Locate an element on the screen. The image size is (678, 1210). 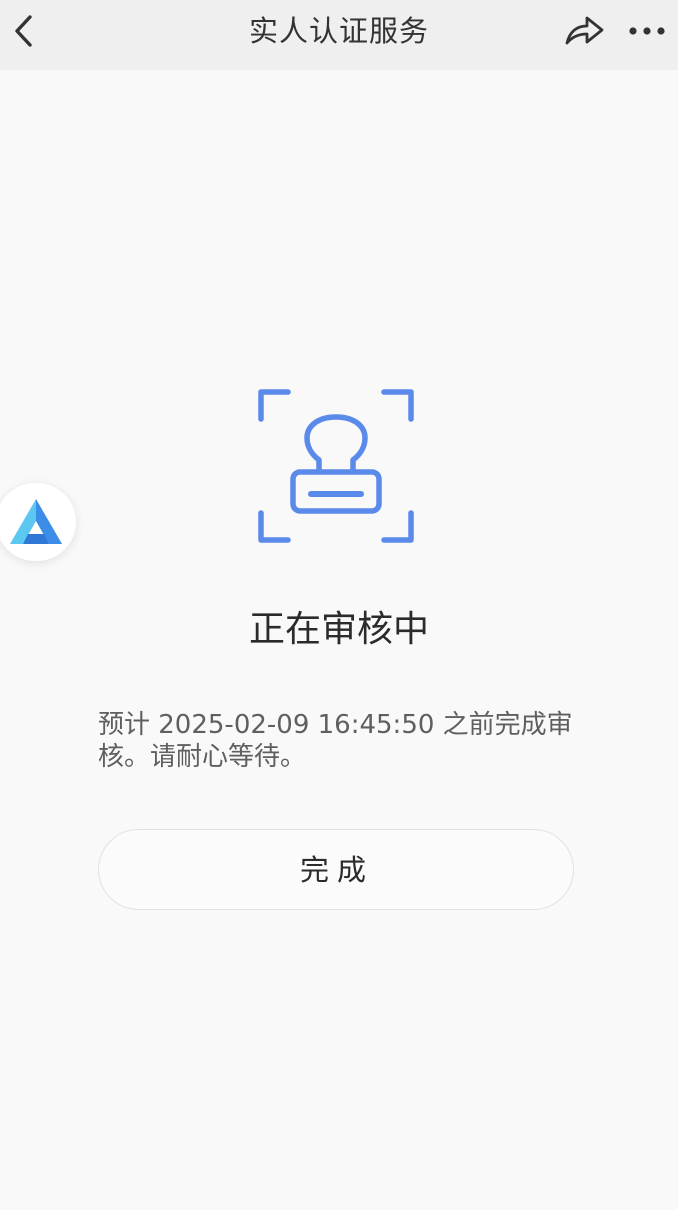
navigation-bar: 实人认证服务 is located at coordinates (339, 35).